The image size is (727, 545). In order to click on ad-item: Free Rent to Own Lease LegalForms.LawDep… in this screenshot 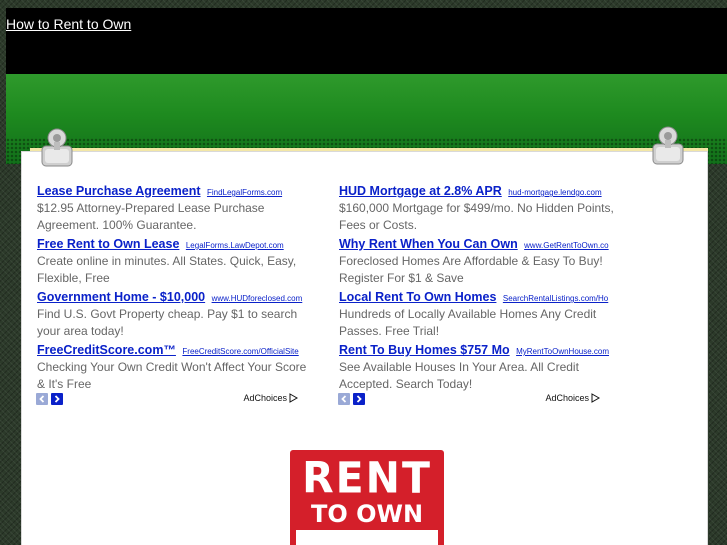, I will do `click(174, 261)`.